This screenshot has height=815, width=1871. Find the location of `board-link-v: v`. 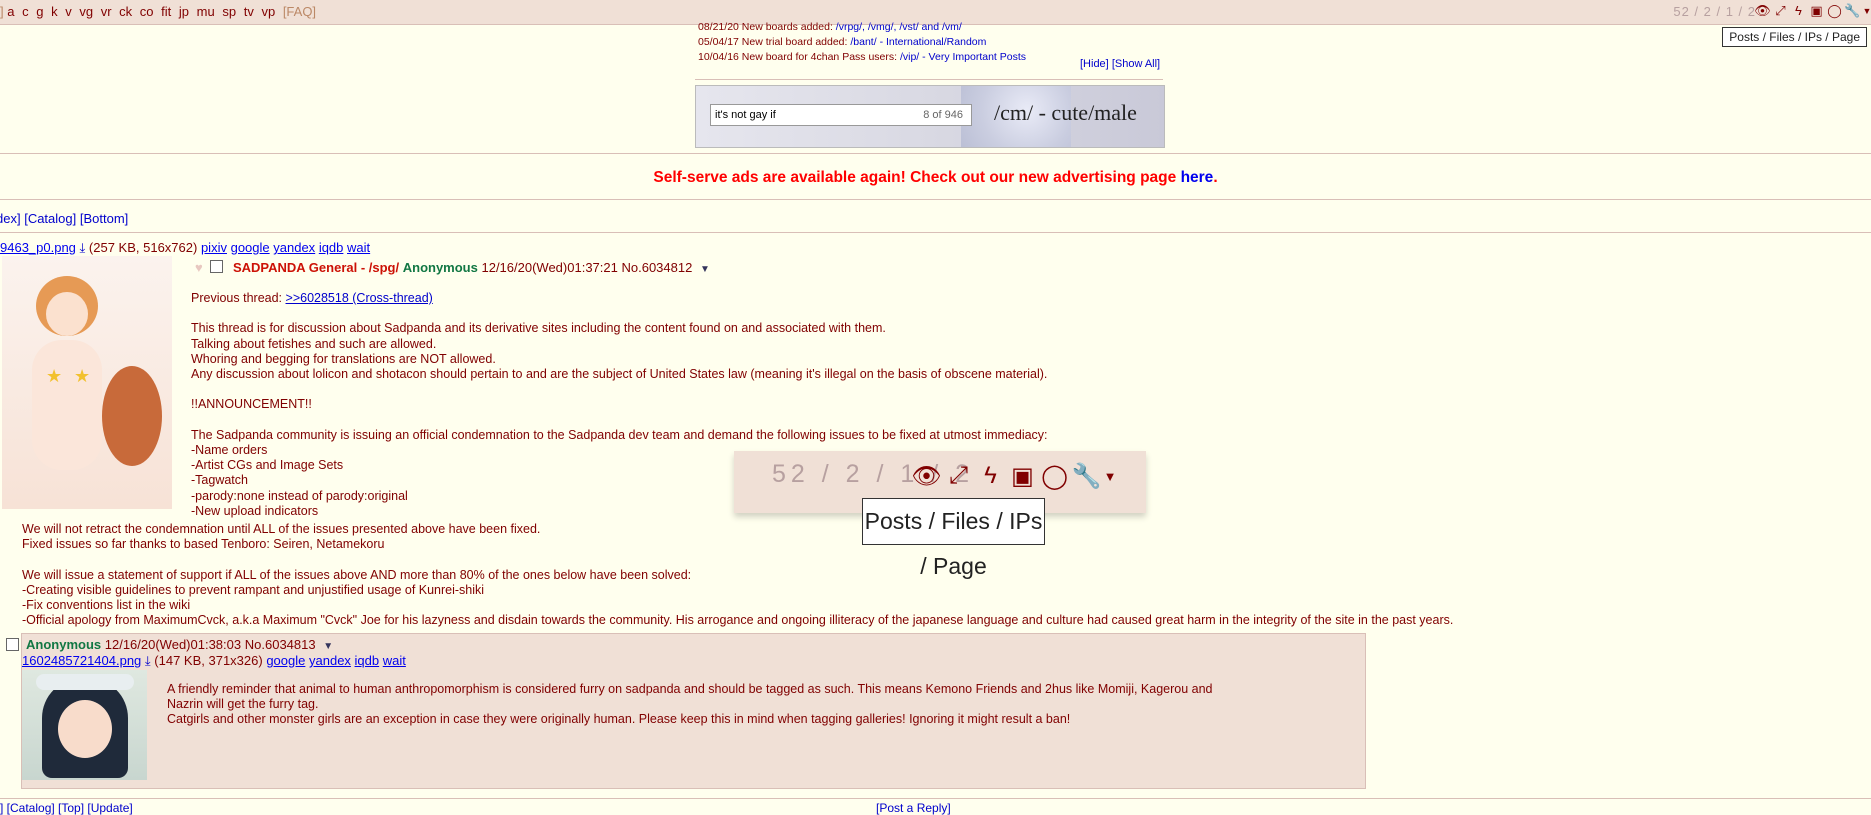

board-link-v: v is located at coordinates (68, 11).